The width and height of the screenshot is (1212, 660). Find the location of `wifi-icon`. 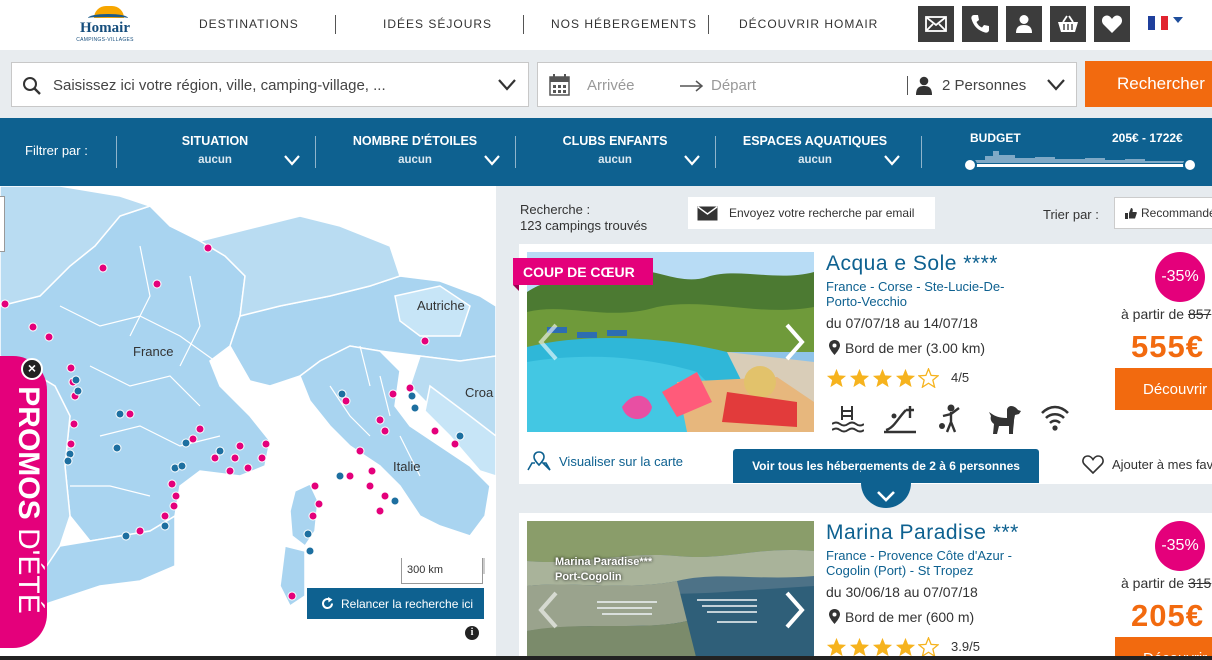

wifi-icon is located at coordinates (1055, 418).